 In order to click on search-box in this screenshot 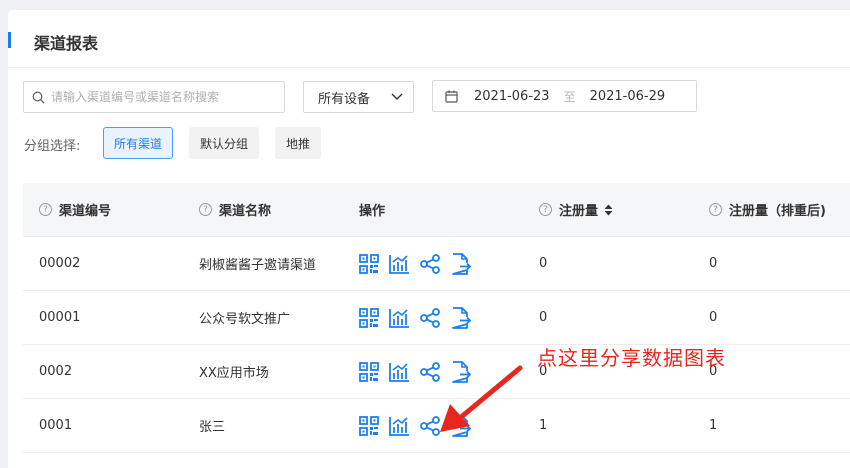, I will do `click(154, 97)`.